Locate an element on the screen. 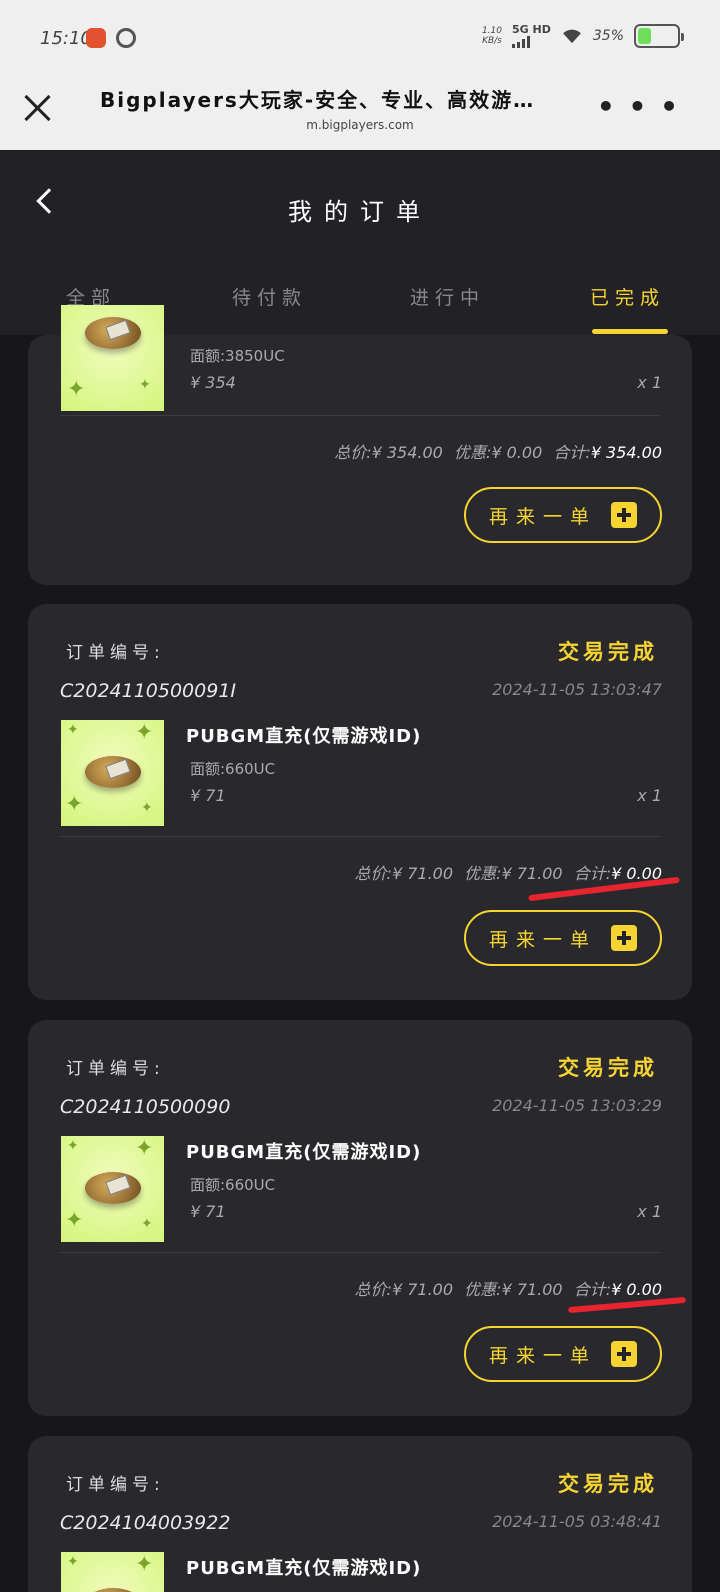 The image size is (720, 1592). network-speed: 1.10 KB/s is located at coordinates (492, 36).